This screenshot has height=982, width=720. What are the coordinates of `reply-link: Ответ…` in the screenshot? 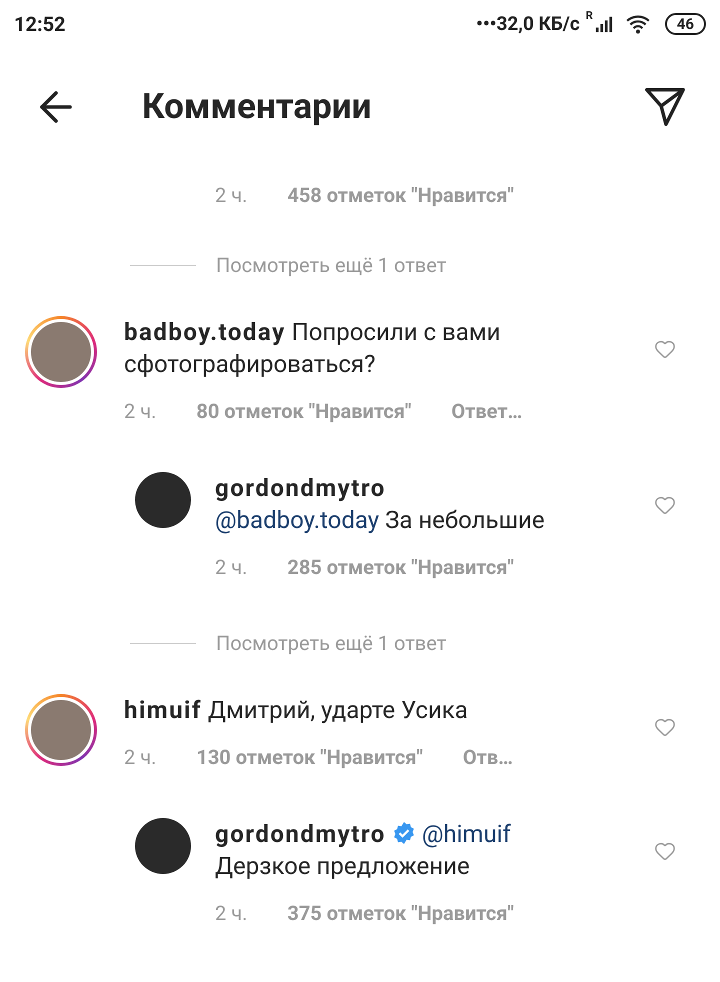 It's located at (486, 411).